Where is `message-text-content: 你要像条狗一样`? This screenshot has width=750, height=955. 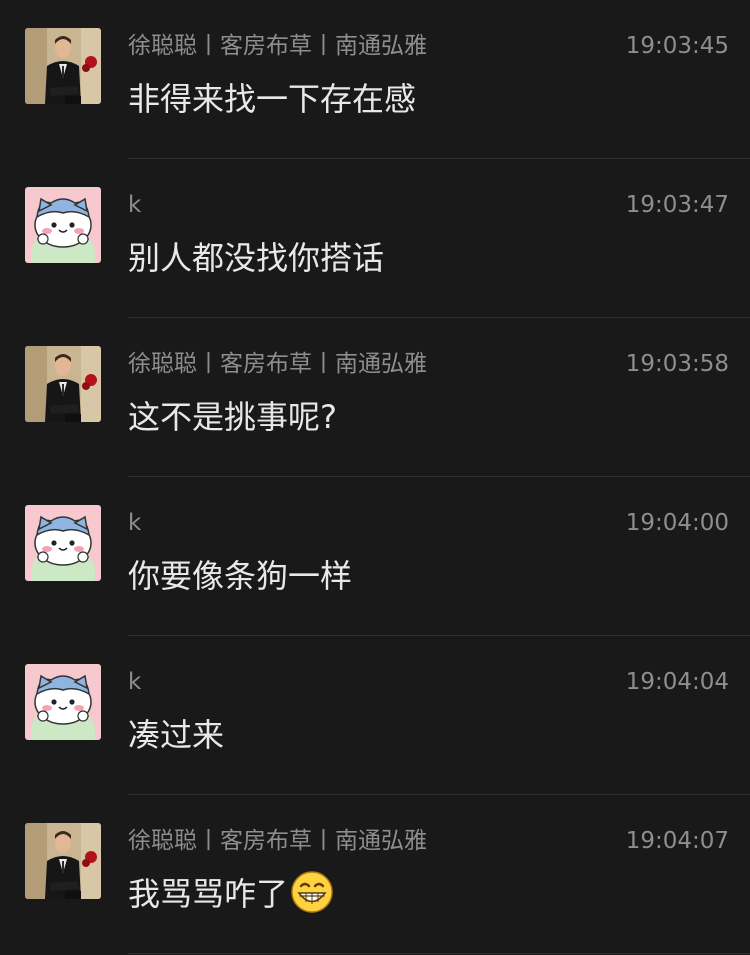
message-text-content: 你要像条狗一样 is located at coordinates (240, 576).